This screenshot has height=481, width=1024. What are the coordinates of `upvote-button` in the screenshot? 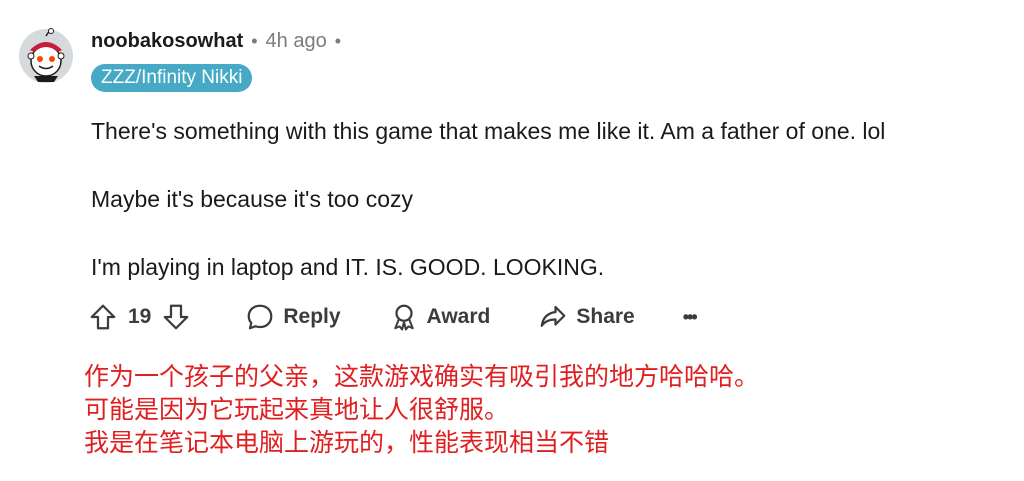 It's located at (103, 317).